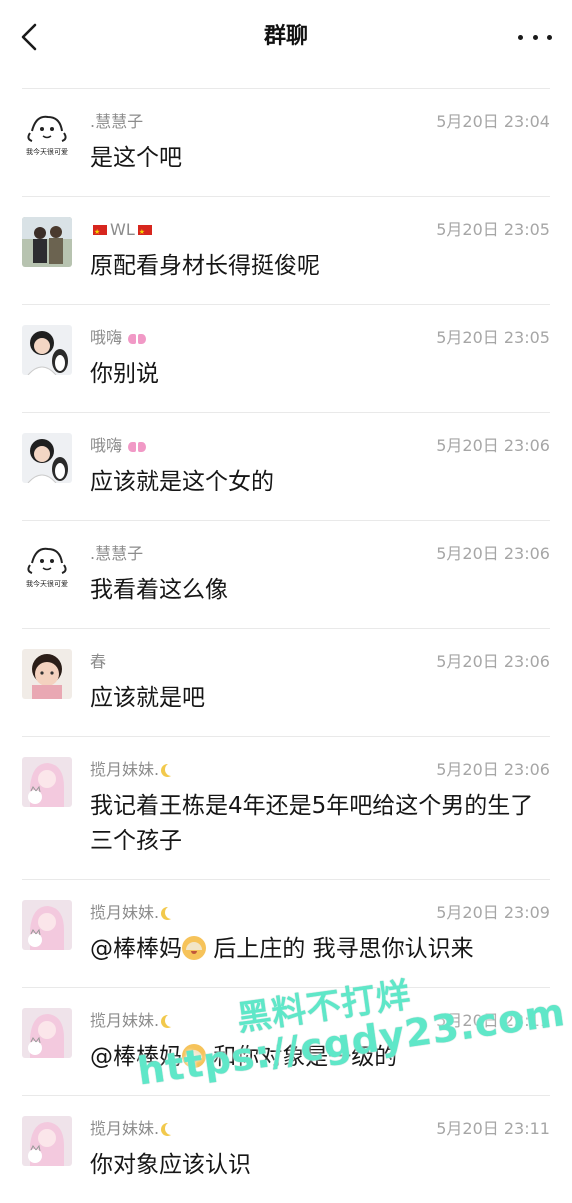  What do you see at coordinates (493, 121) in the screenshot?
I see `message-time: 5月20日 23:04` at bounding box center [493, 121].